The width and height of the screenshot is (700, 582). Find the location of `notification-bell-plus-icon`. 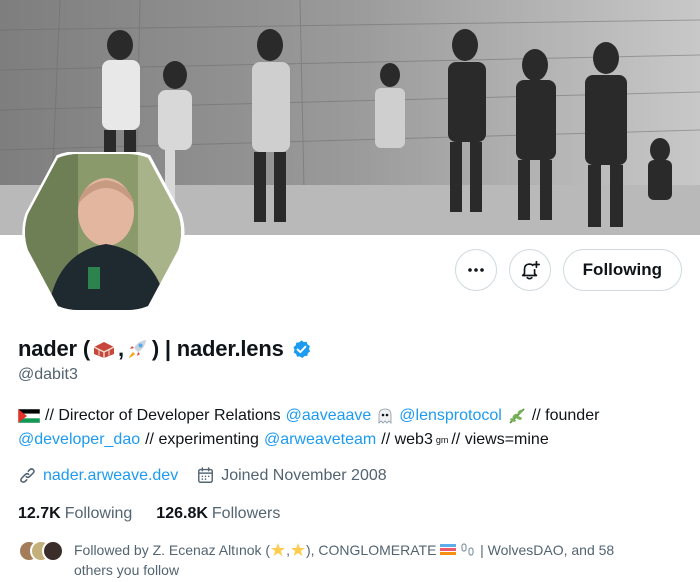

notification-bell-plus-icon is located at coordinates (530, 270).